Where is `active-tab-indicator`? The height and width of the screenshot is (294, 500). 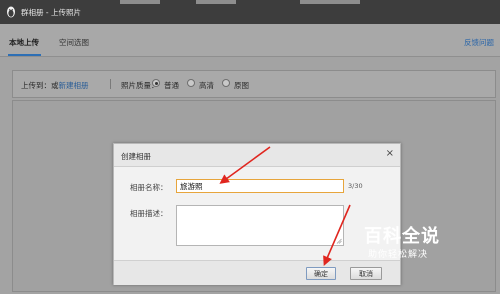
active-tab-indicator is located at coordinates (24, 55).